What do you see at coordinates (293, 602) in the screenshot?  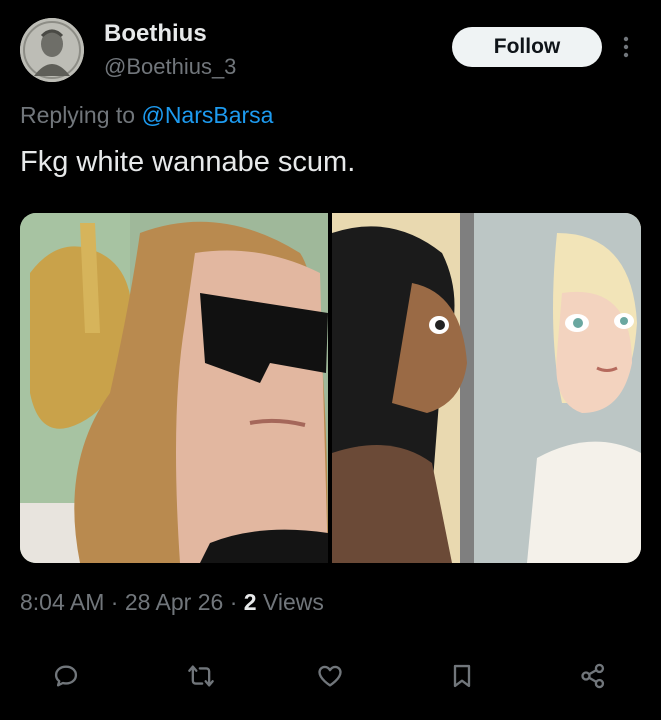 I see `views-label: Views` at bounding box center [293, 602].